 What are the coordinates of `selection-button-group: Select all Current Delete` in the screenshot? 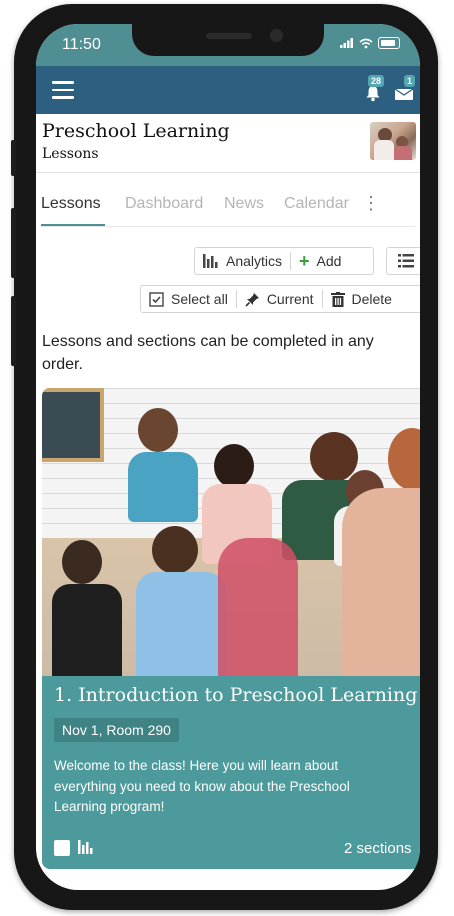 It's located at (280, 299).